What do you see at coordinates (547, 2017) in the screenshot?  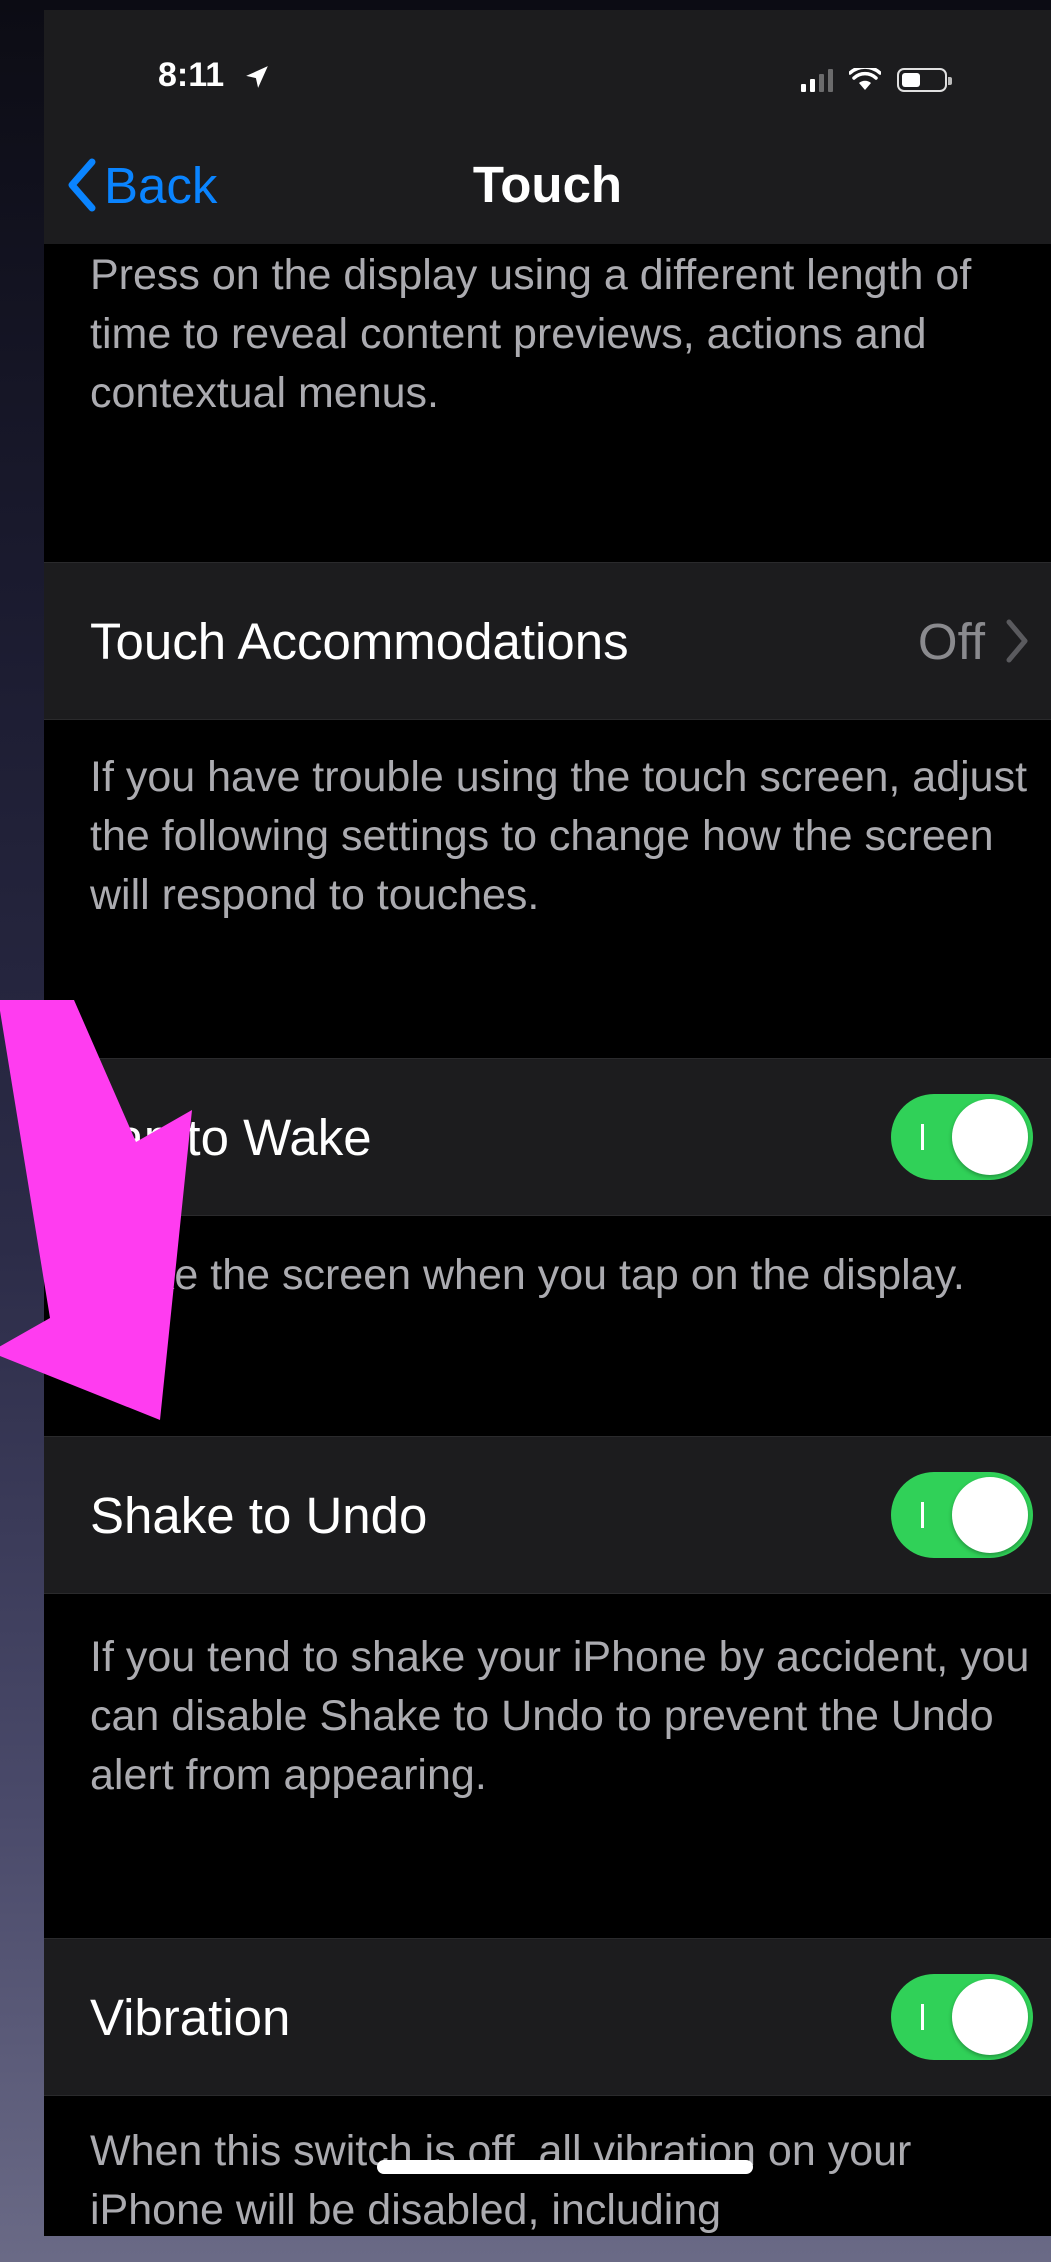 I see `vibration-row: Vibration` at bounding box center [547, 2017].